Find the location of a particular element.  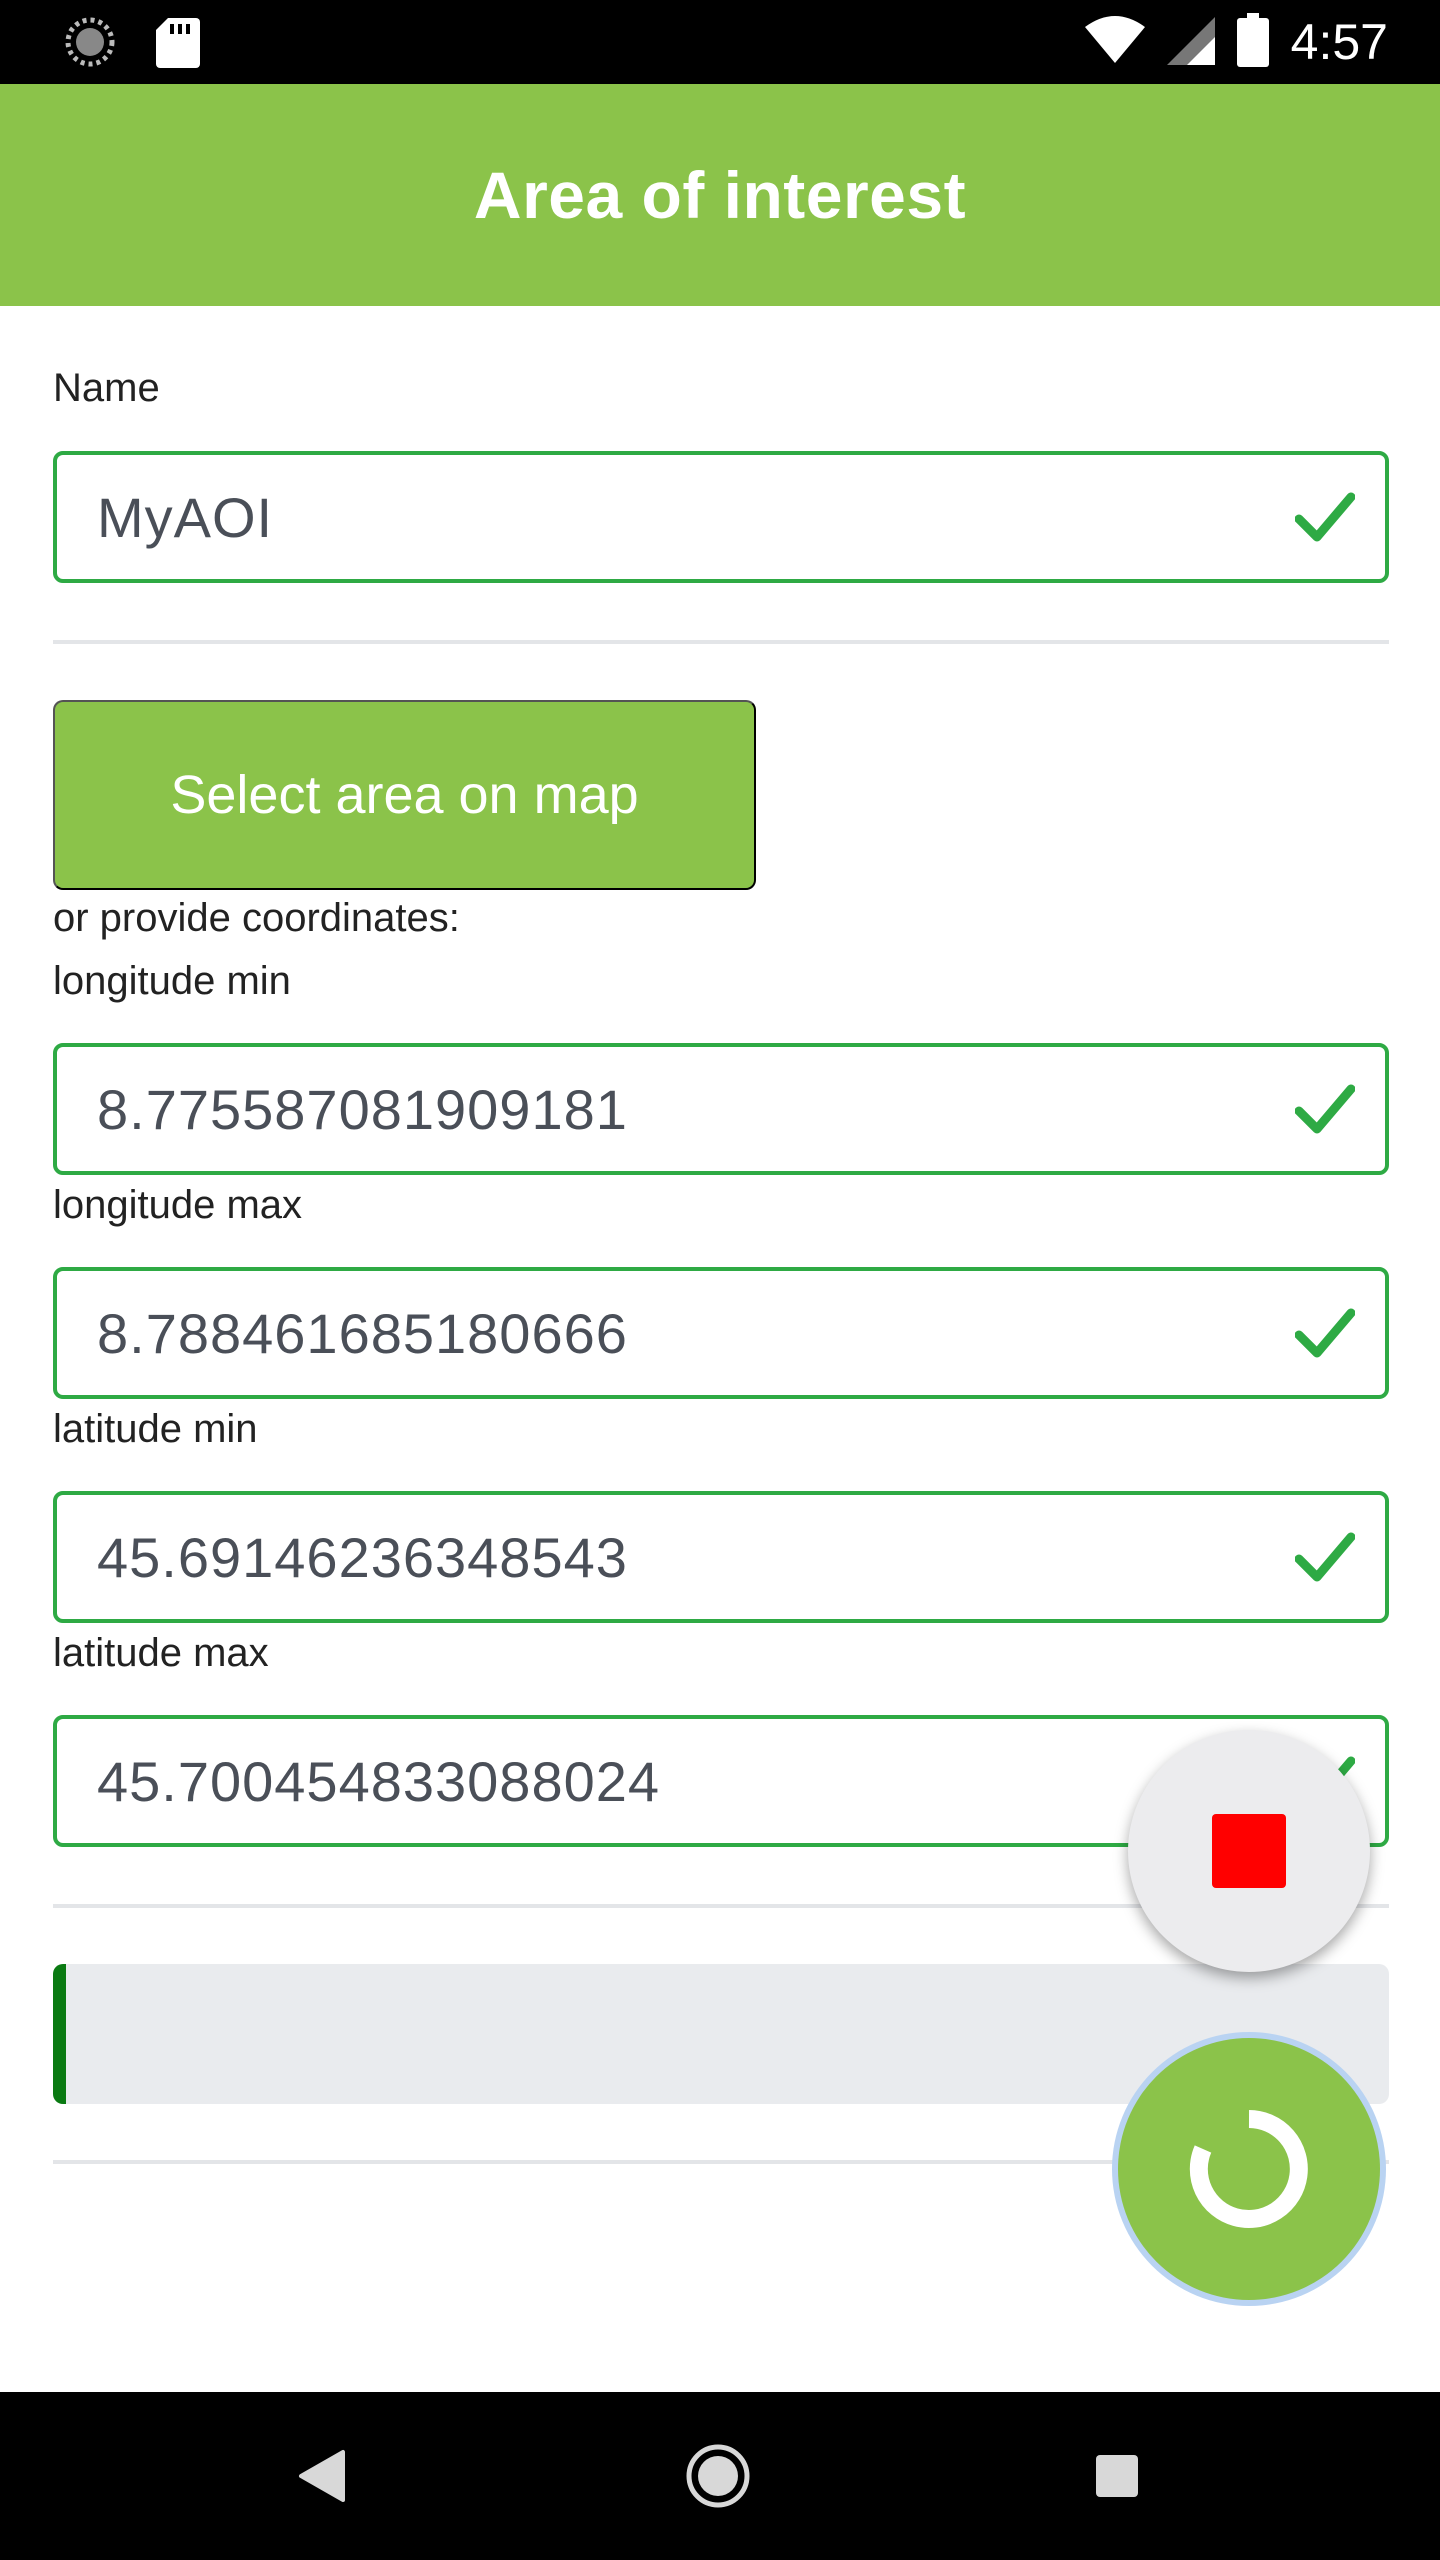

sd-card-icon is located at coordinates (178, 44).